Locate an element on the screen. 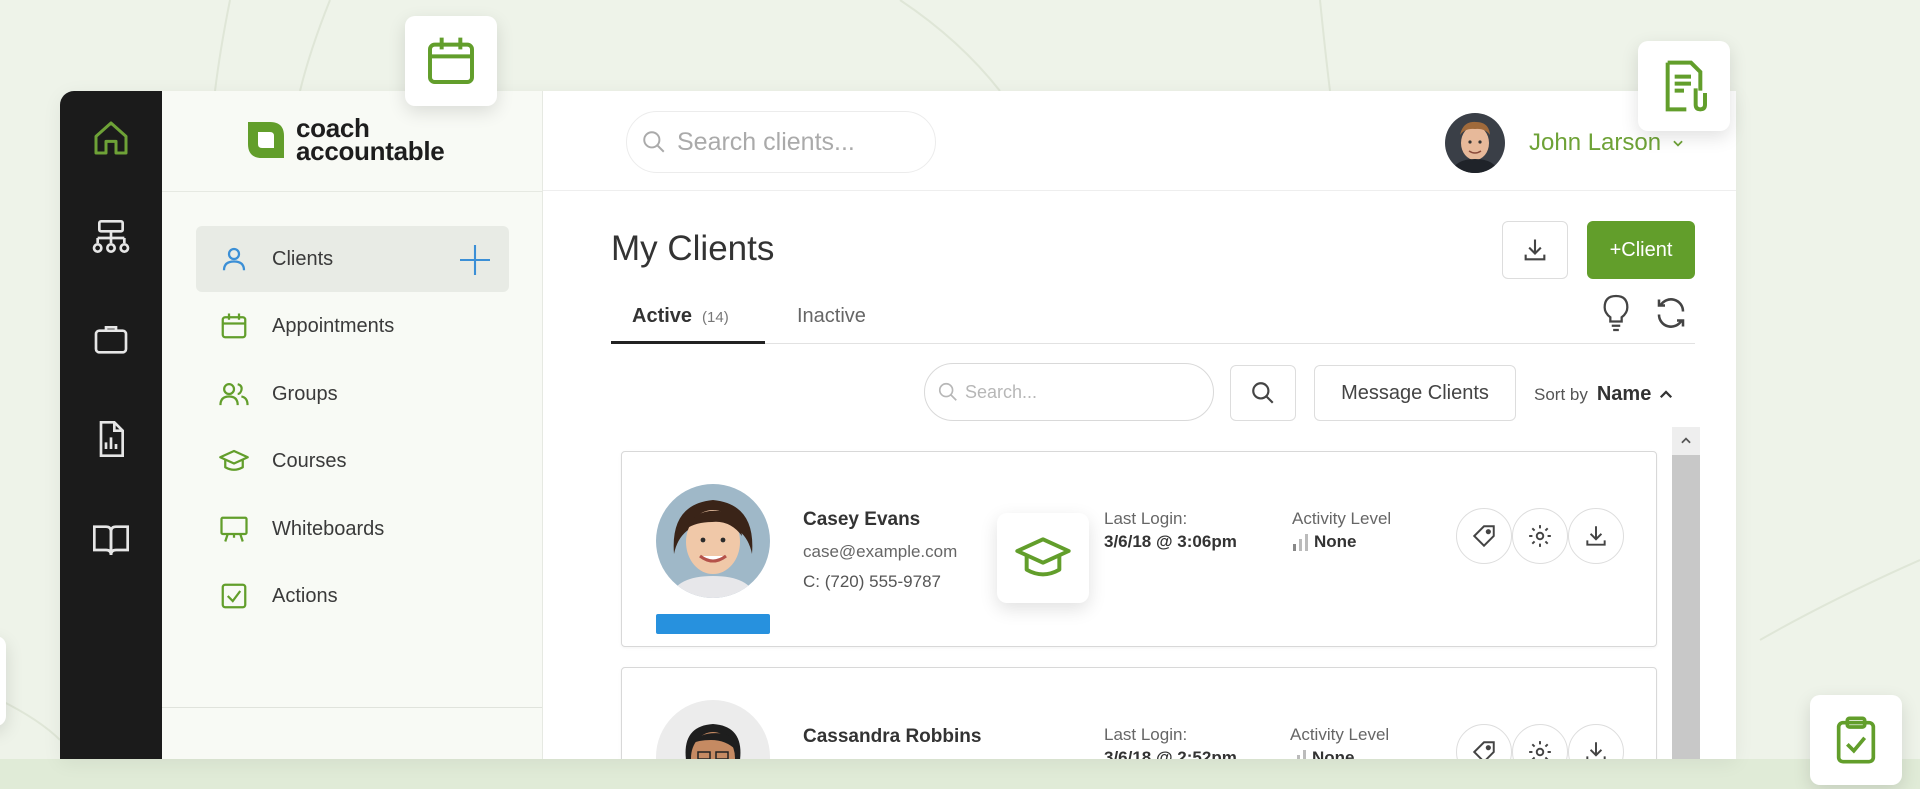  brand-line-2: accountable is located at coordinates (370, 151).